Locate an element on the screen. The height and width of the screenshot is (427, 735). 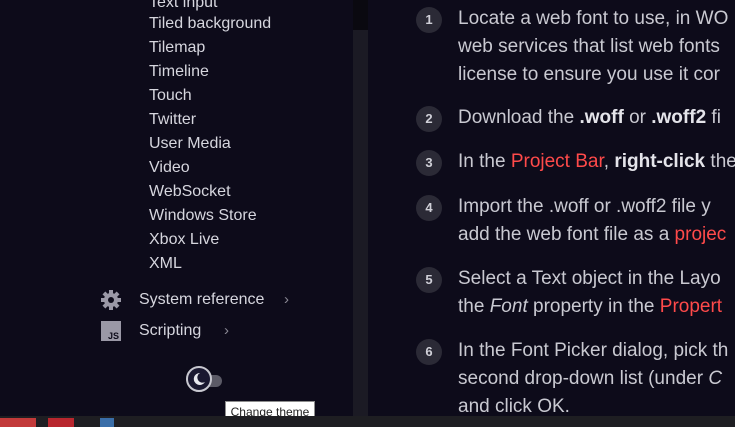
nav-item-xbox-live: Xbox Live is located at coordinates (184, 240).